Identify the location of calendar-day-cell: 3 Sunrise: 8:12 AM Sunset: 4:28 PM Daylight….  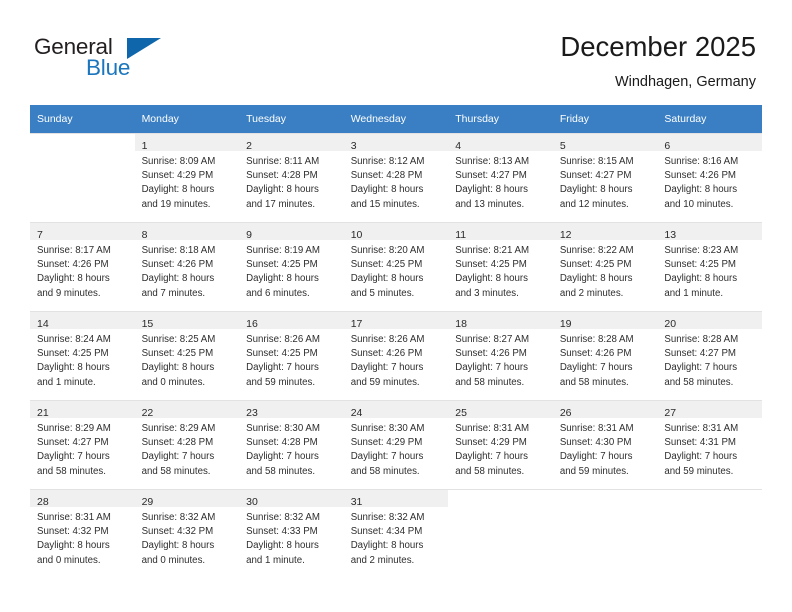
(396, 177).